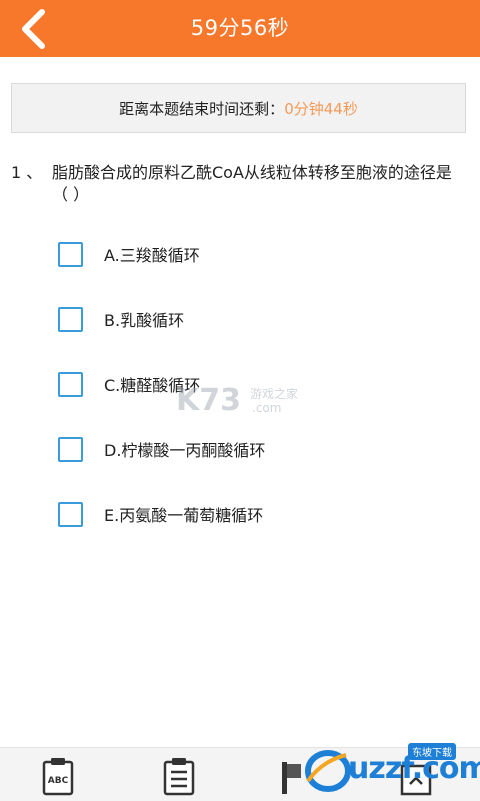 The image size is (480, 801). Describe the element at coordinates (184, 515) in the screenshot. I see `option-e-label: E.丙氨酸一葡萄糖循环` at that location.